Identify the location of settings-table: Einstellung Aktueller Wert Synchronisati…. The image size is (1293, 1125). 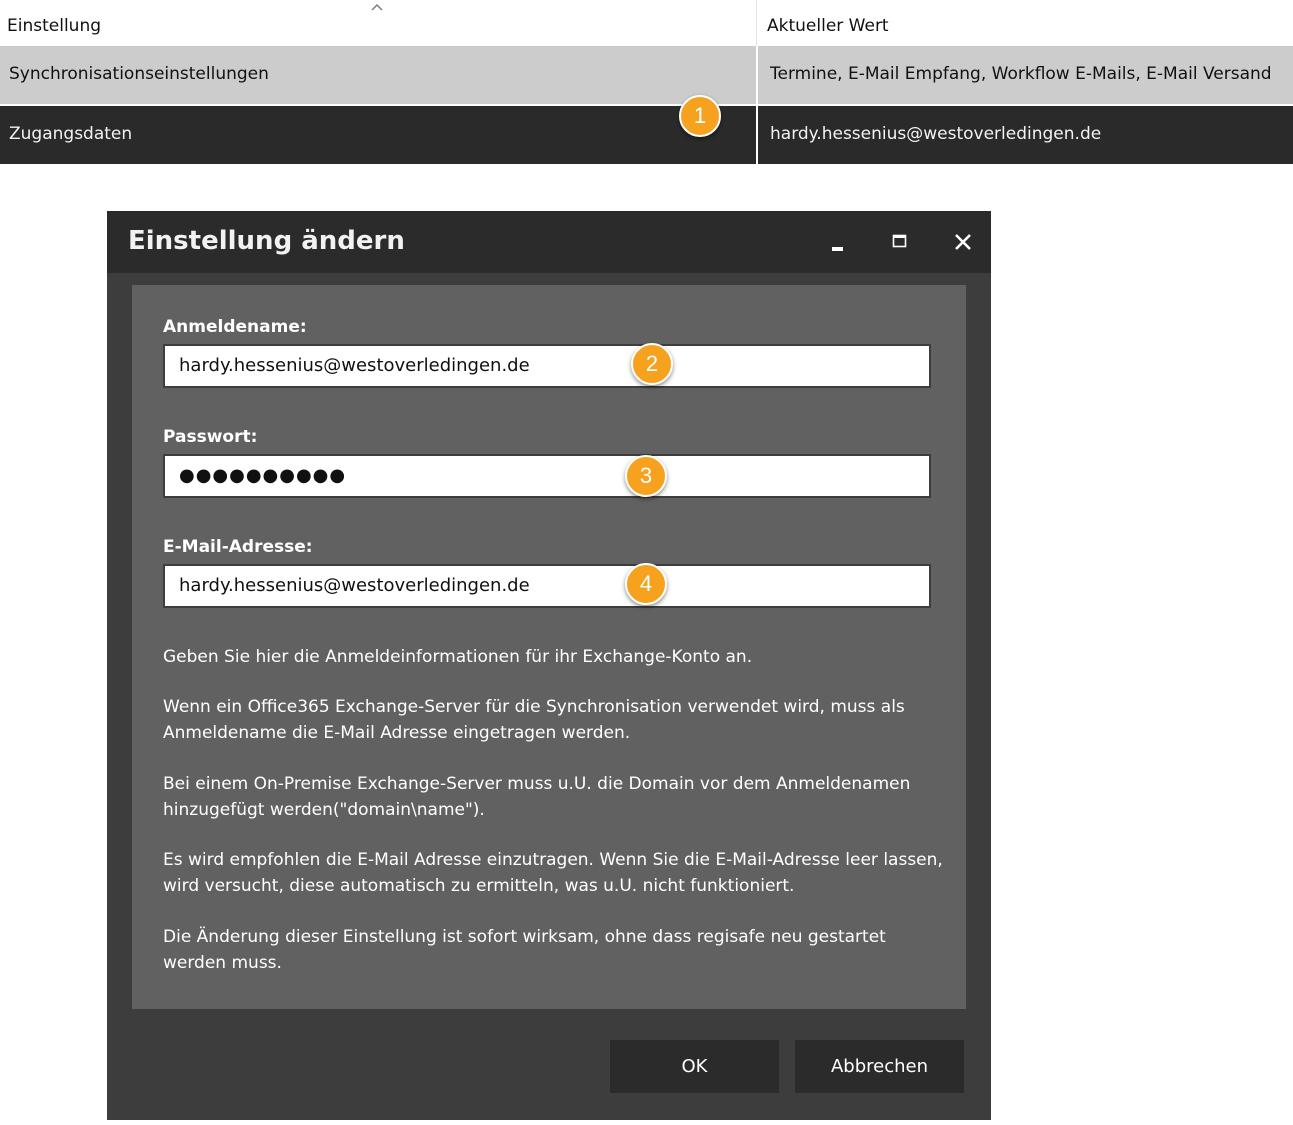
(646, 82).